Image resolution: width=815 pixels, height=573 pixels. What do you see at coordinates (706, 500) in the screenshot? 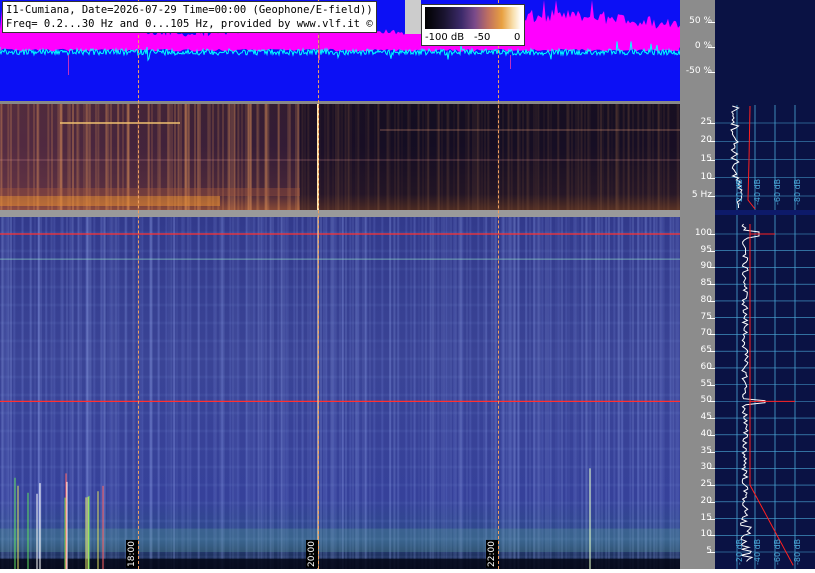
I see `high-frequency-tick-label: 20` at bounding box center [706, 500].